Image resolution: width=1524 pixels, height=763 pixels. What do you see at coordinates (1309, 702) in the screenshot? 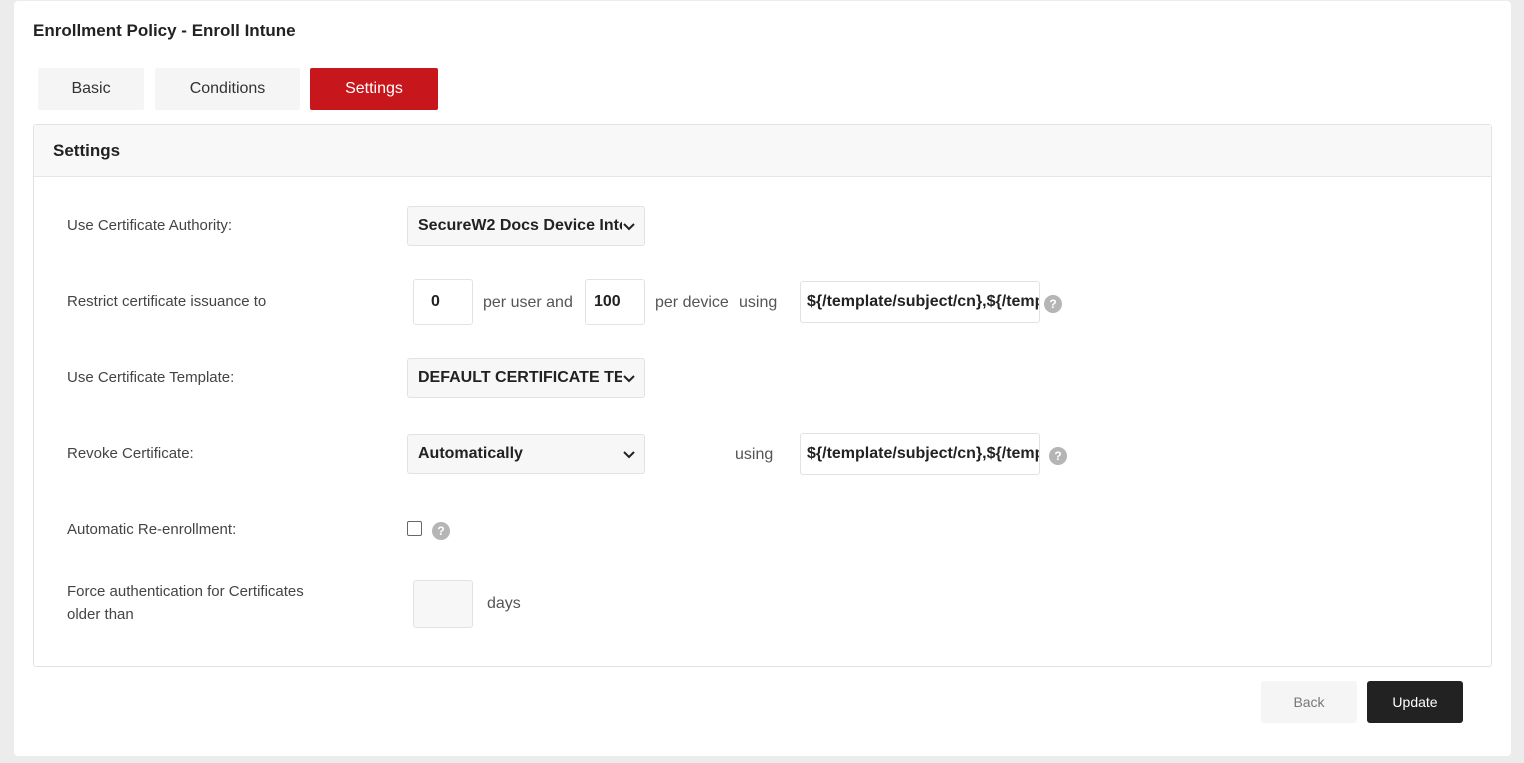
I see `back-button: Back` at bounding box center [1309, 702].